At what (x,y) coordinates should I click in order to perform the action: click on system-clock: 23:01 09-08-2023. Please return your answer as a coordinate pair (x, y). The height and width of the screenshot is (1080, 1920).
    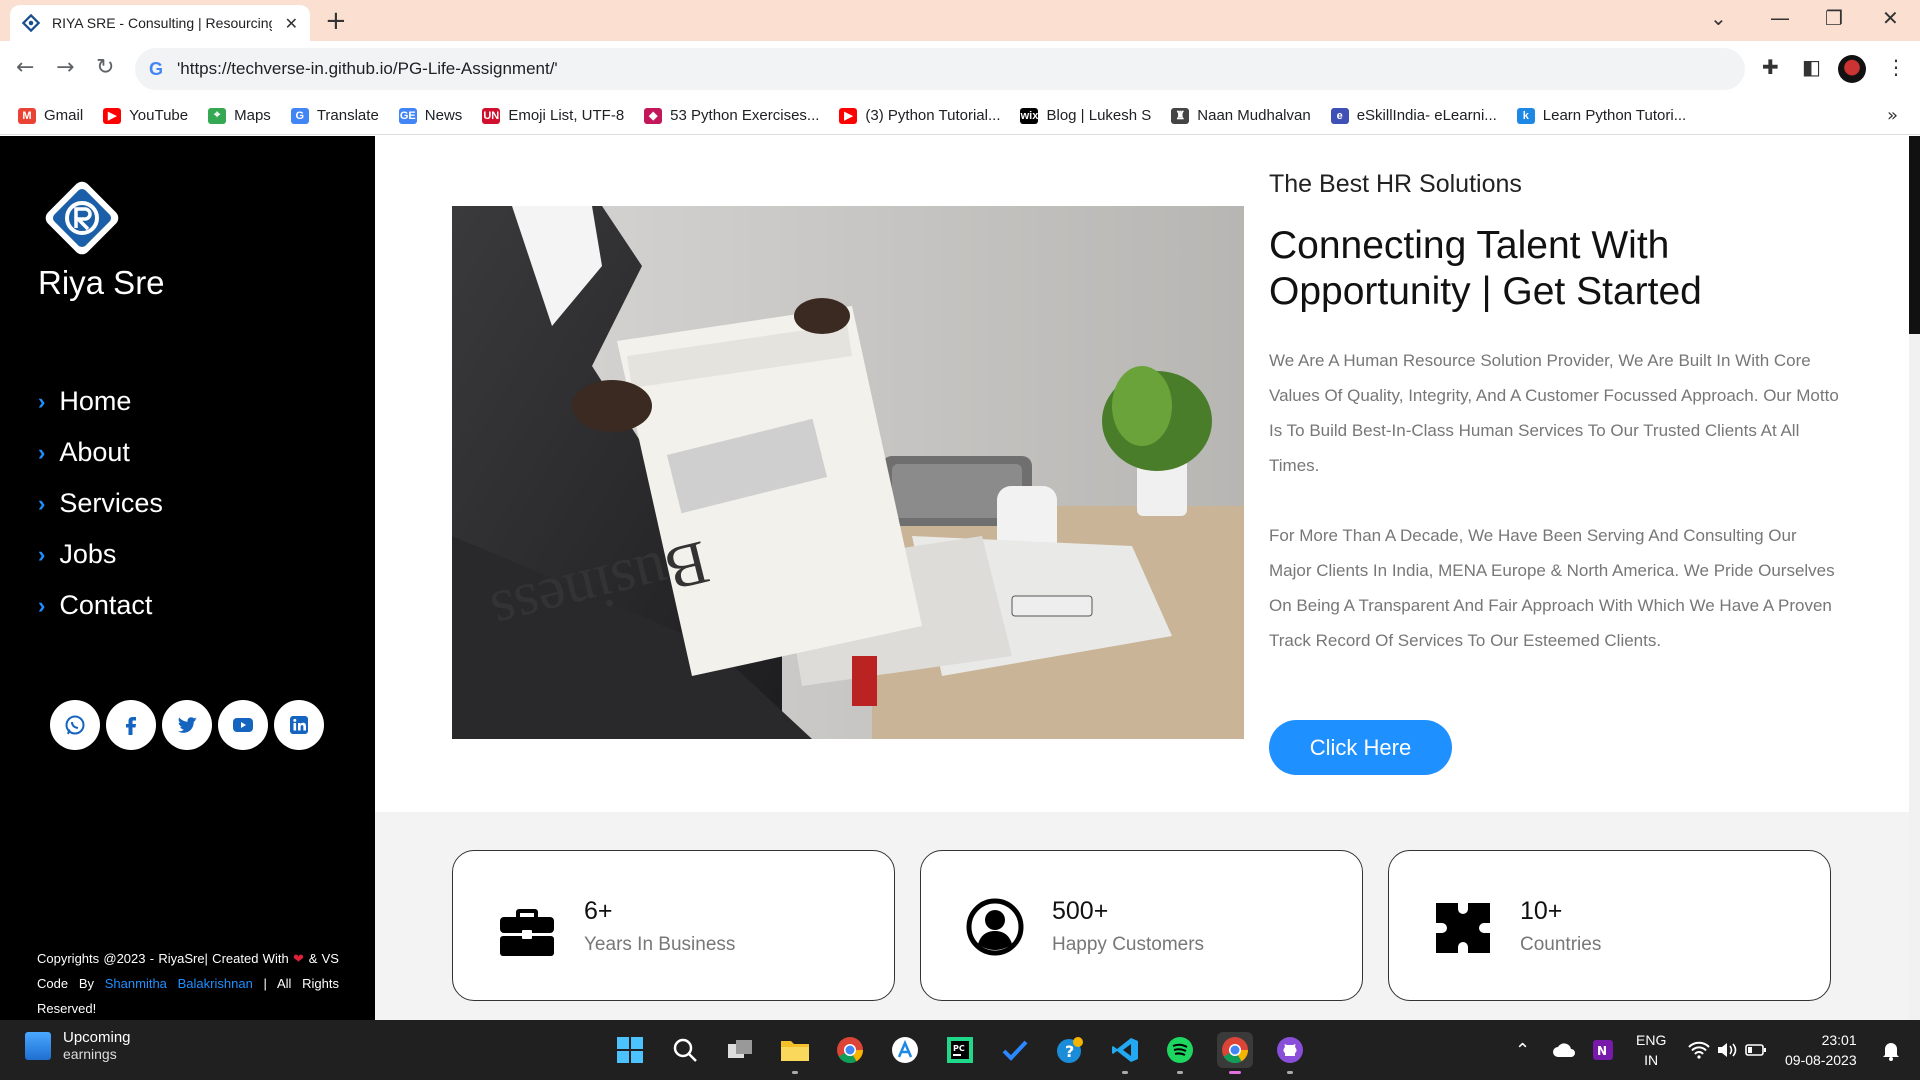
    Looking at the image, I should click on (1821, 1050).